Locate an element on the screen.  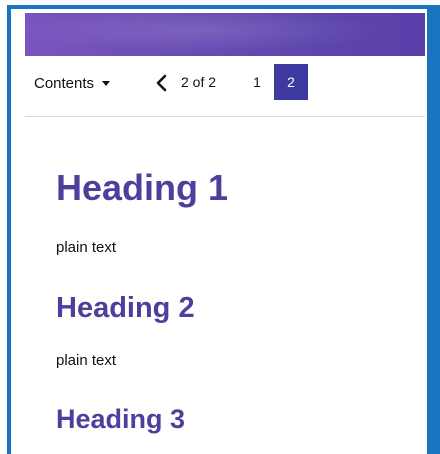
heading-3: Heading 3 is located at coordinates (121, 419).